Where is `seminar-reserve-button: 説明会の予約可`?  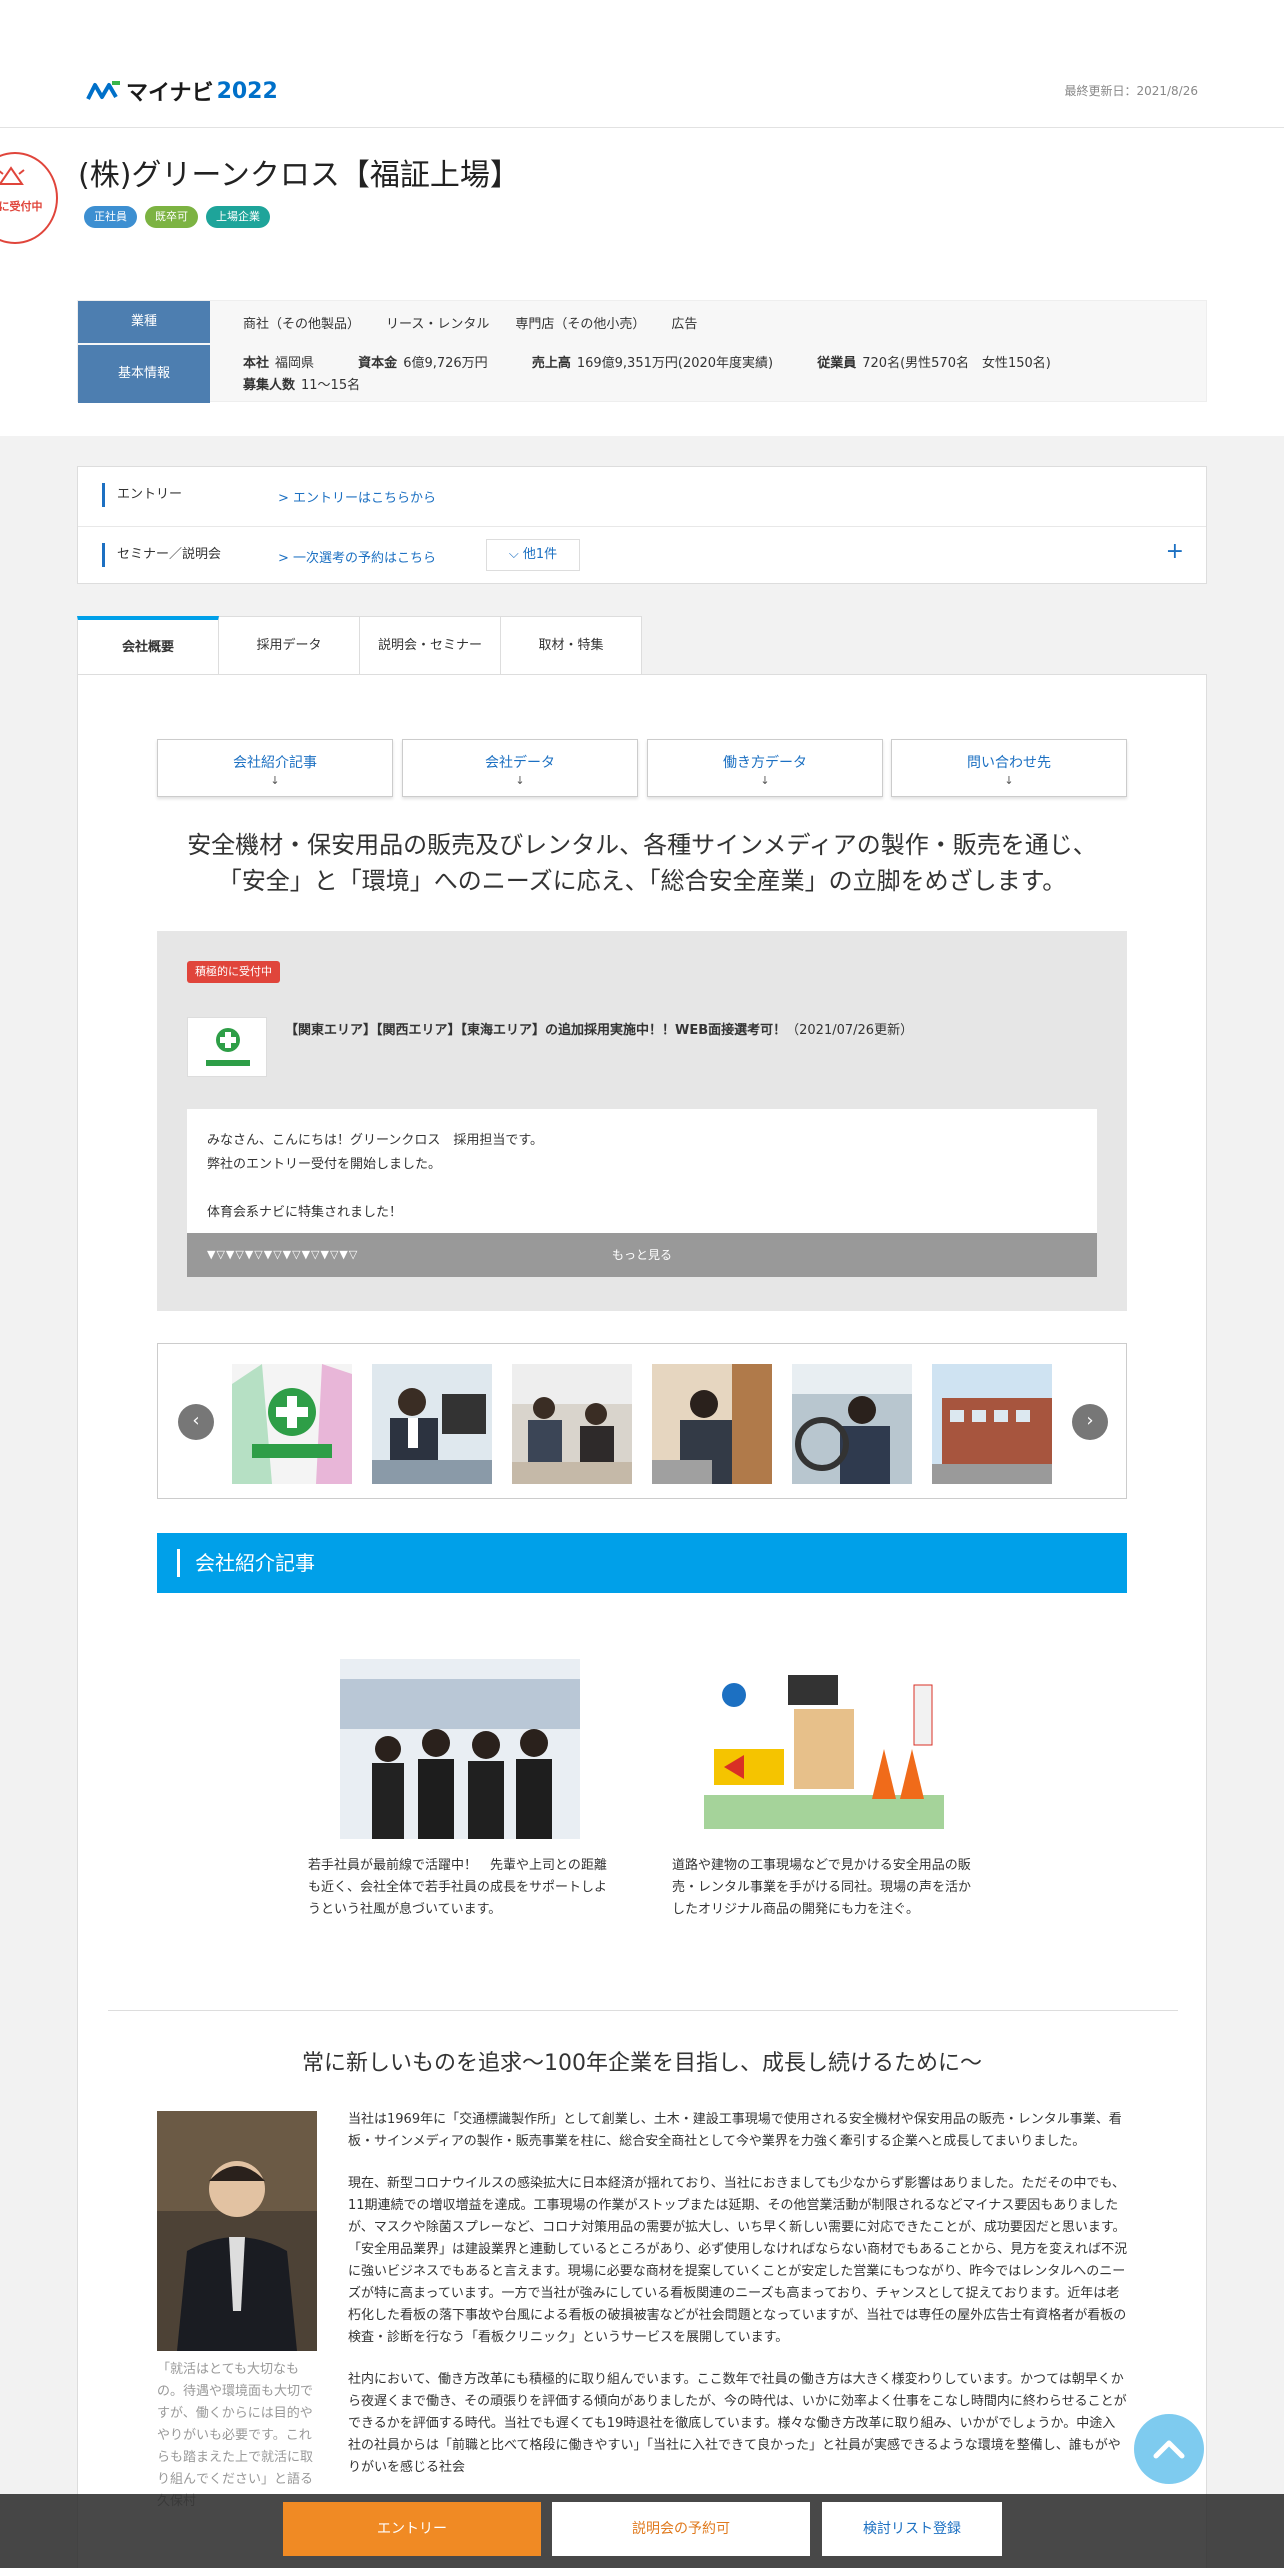 seminar-reserve-button: 説明会の予約可 is located at coordinates (681, 2529).